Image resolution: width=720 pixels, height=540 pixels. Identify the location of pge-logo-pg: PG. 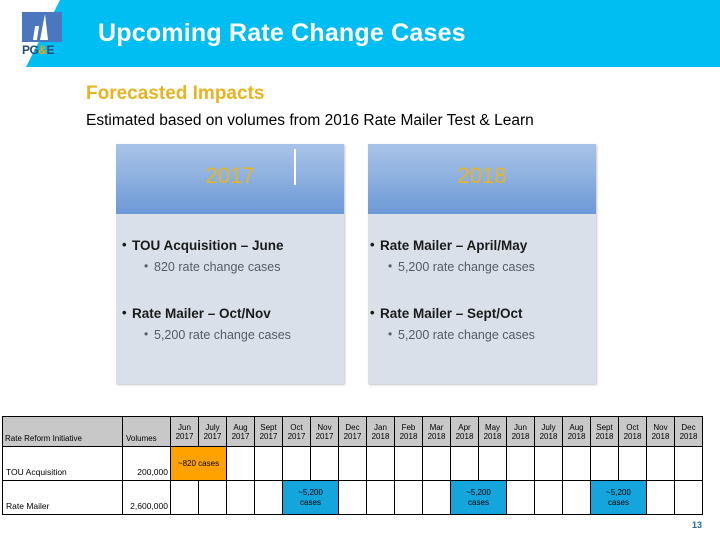
(30, 50).